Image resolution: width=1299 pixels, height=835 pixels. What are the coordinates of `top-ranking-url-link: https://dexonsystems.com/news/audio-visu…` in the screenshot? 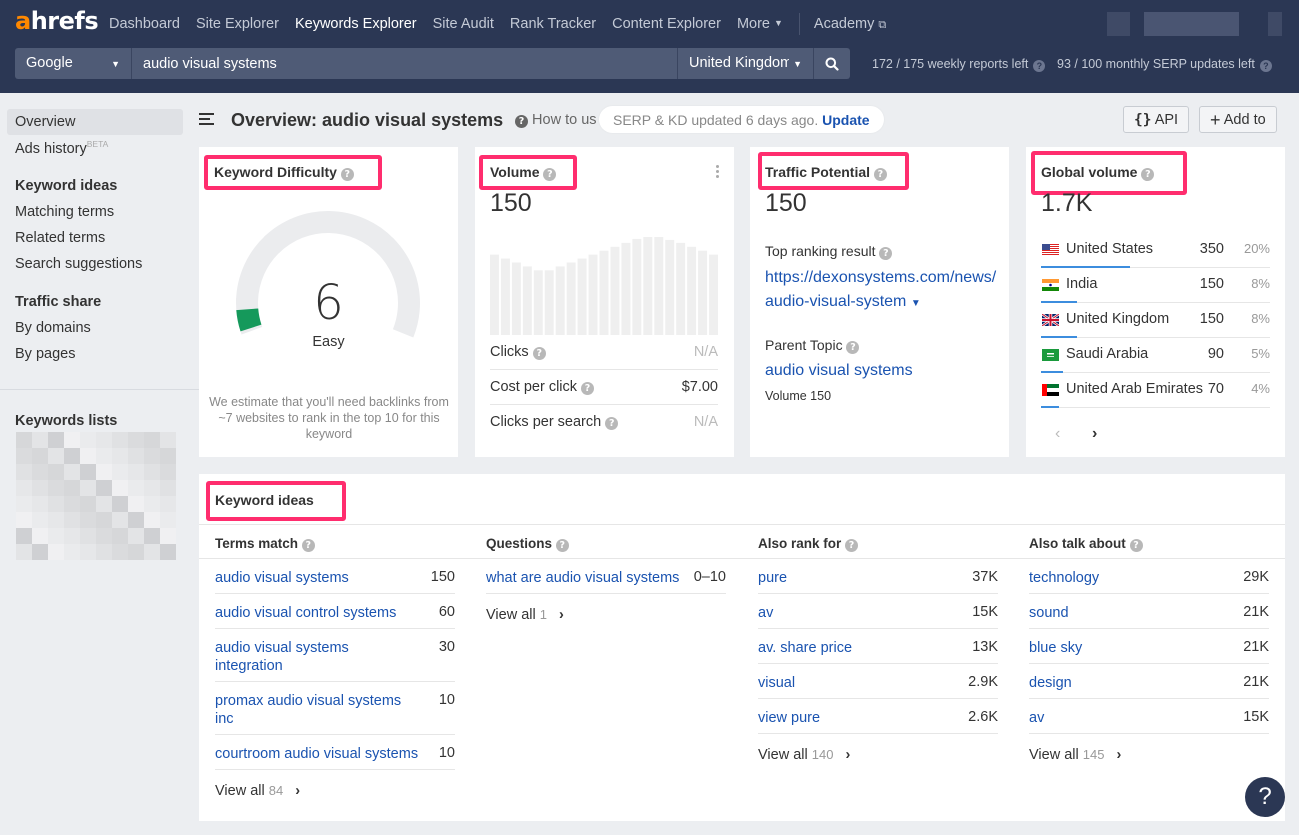 It's located at (881, 291).